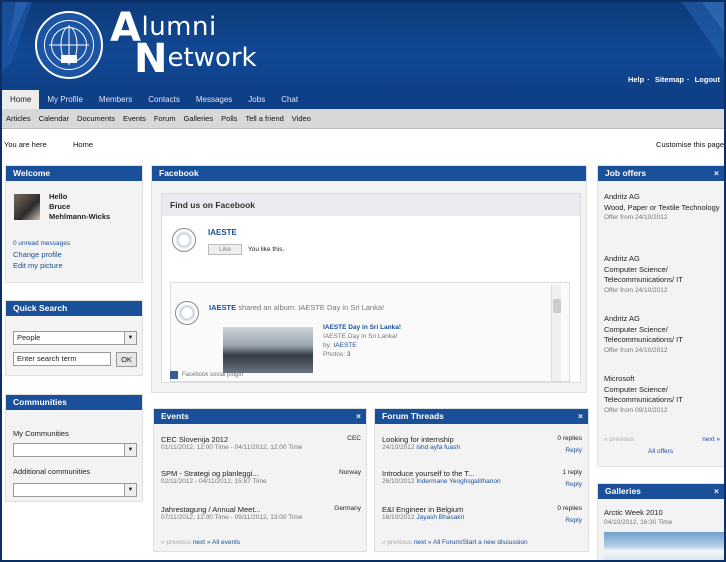 The image size is (726, 562). I want to click on gallery-name: Arctic Week 2010, so click(633, 512).